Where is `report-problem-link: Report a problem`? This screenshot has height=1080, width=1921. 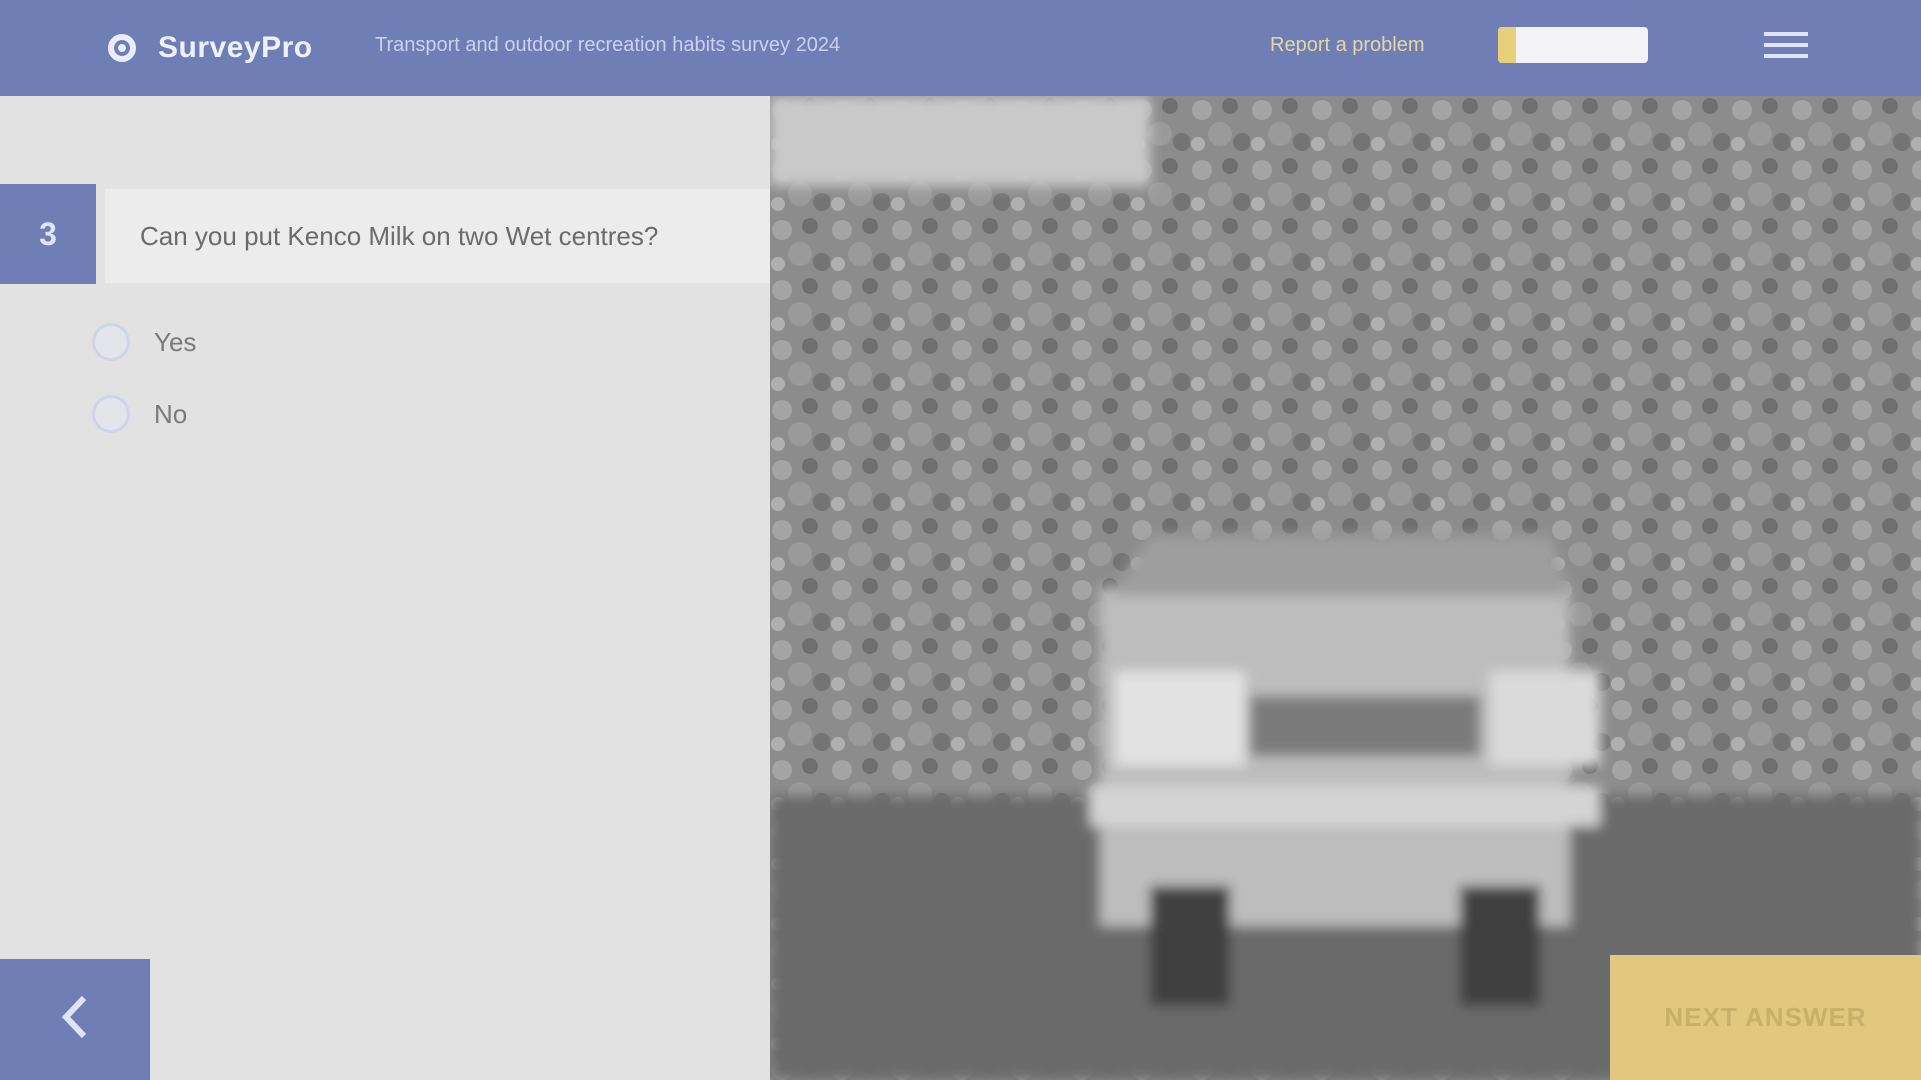
report-problem-link: Report a problem is located at coordinates (1347, 45).